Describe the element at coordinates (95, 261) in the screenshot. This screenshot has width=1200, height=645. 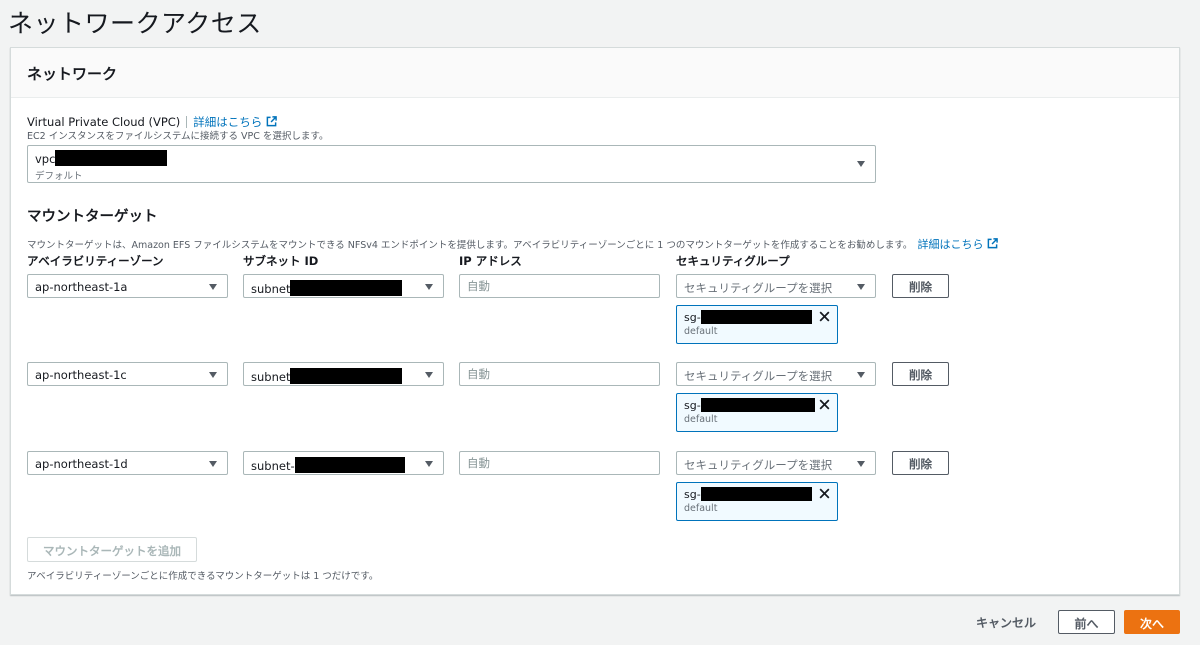
I see `column-az: アベイラビリティーゾーン` at that location.